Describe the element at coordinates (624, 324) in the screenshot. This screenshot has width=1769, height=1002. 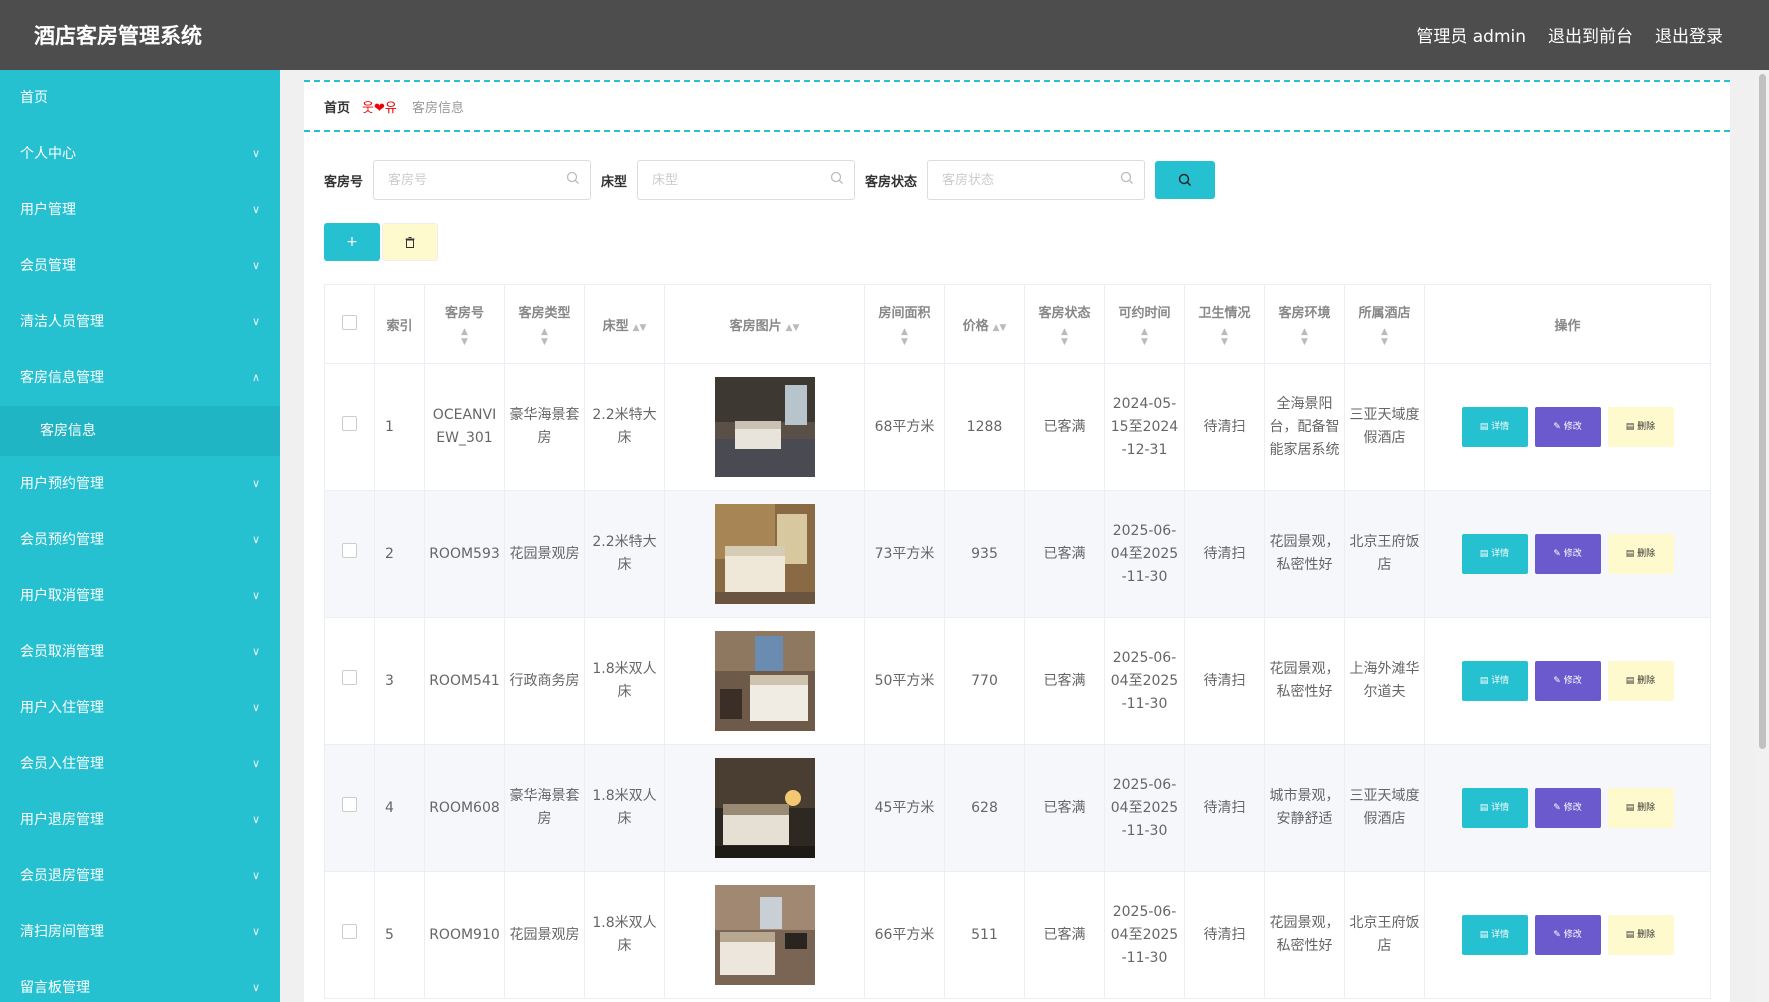
I see `col-header-bed: 床型 ▲▼` at that location.